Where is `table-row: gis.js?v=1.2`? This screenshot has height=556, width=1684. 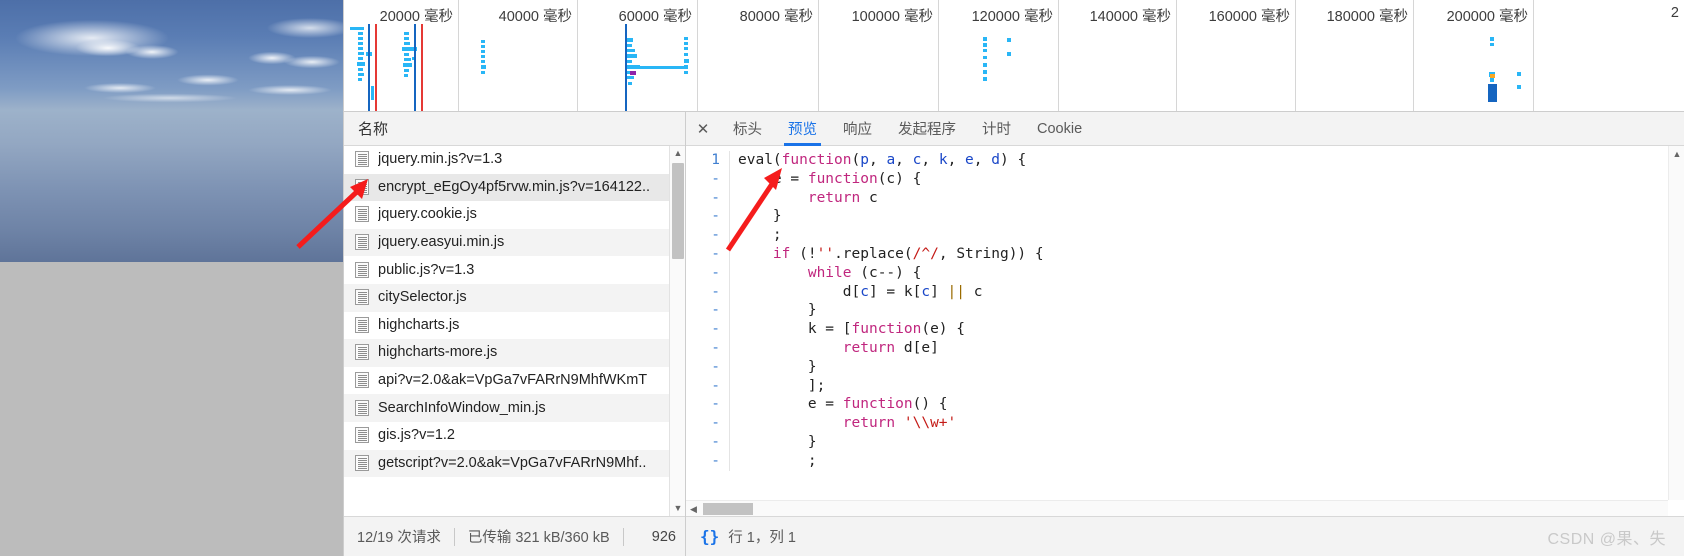
table-row: gis.js?v=1.2 is located at coordinates (514, 436).